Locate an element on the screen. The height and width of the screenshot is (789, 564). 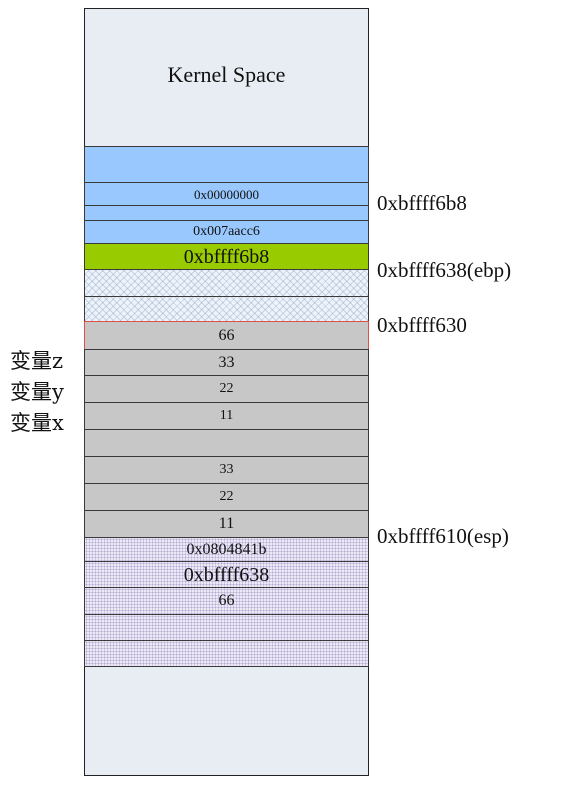
variable-label-y: 变量y is located at coordinates (37, 392).